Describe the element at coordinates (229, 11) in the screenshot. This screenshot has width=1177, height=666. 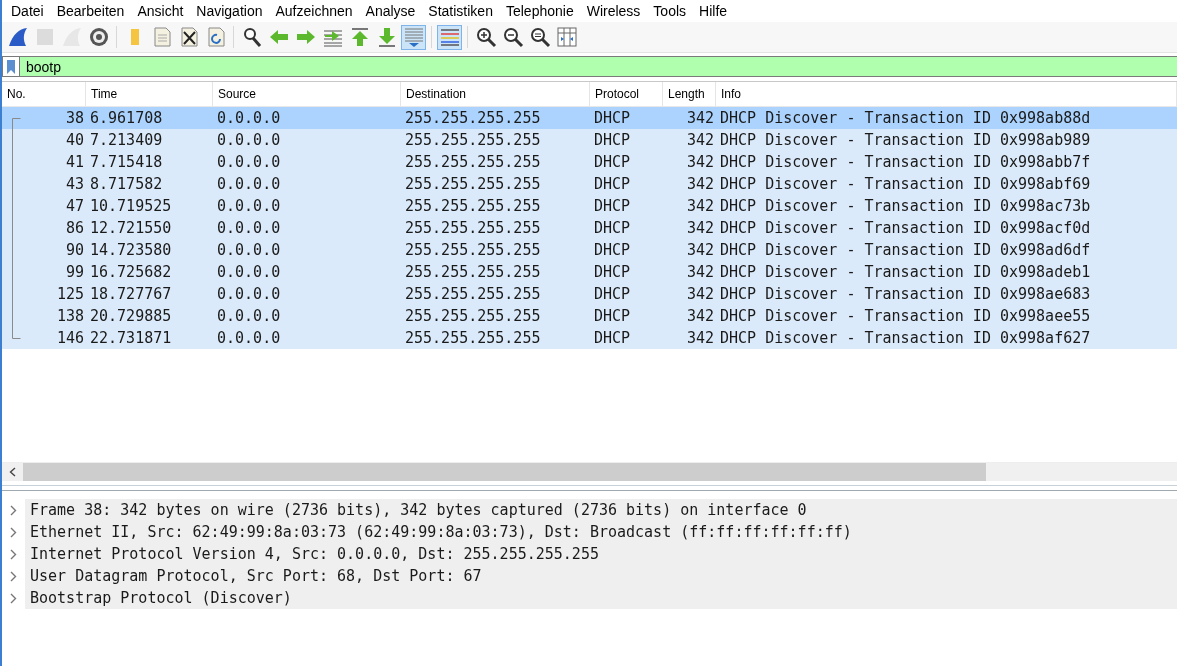
I see `menu-item: Navigation` at that location.